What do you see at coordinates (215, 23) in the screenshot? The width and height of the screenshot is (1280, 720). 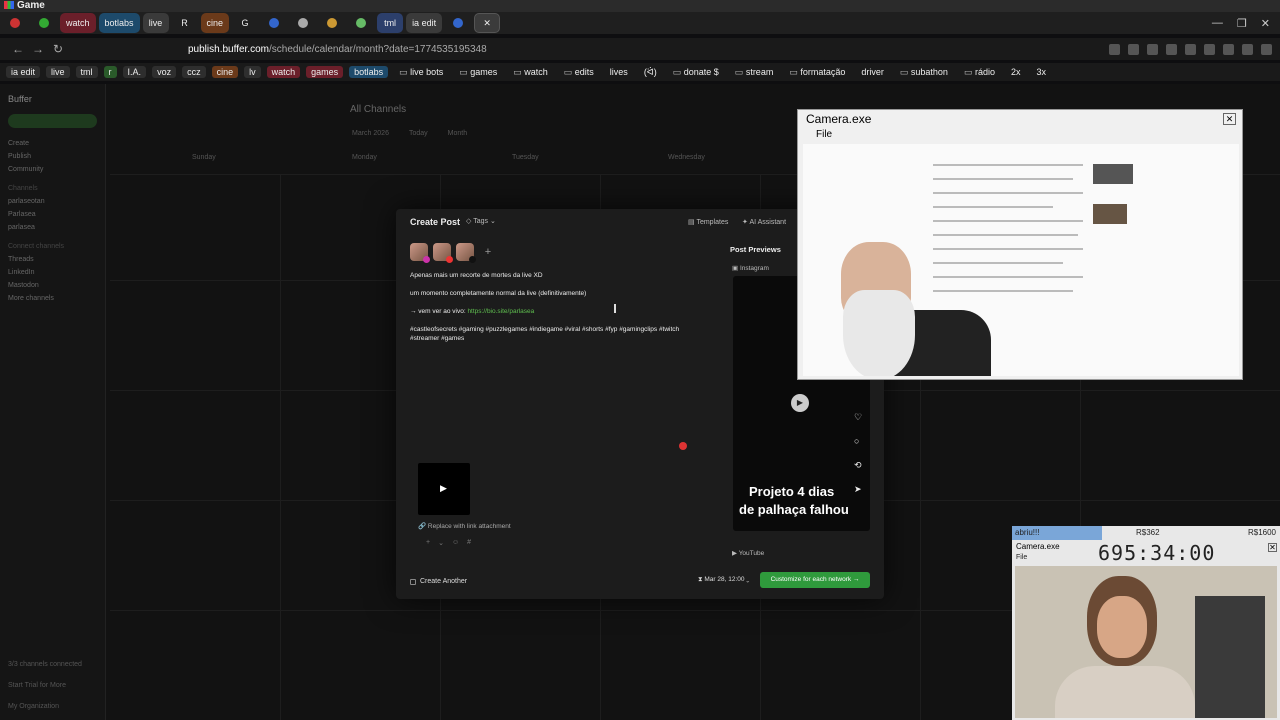 I see `browser-tab: cine` at bounding box center [215, 23].